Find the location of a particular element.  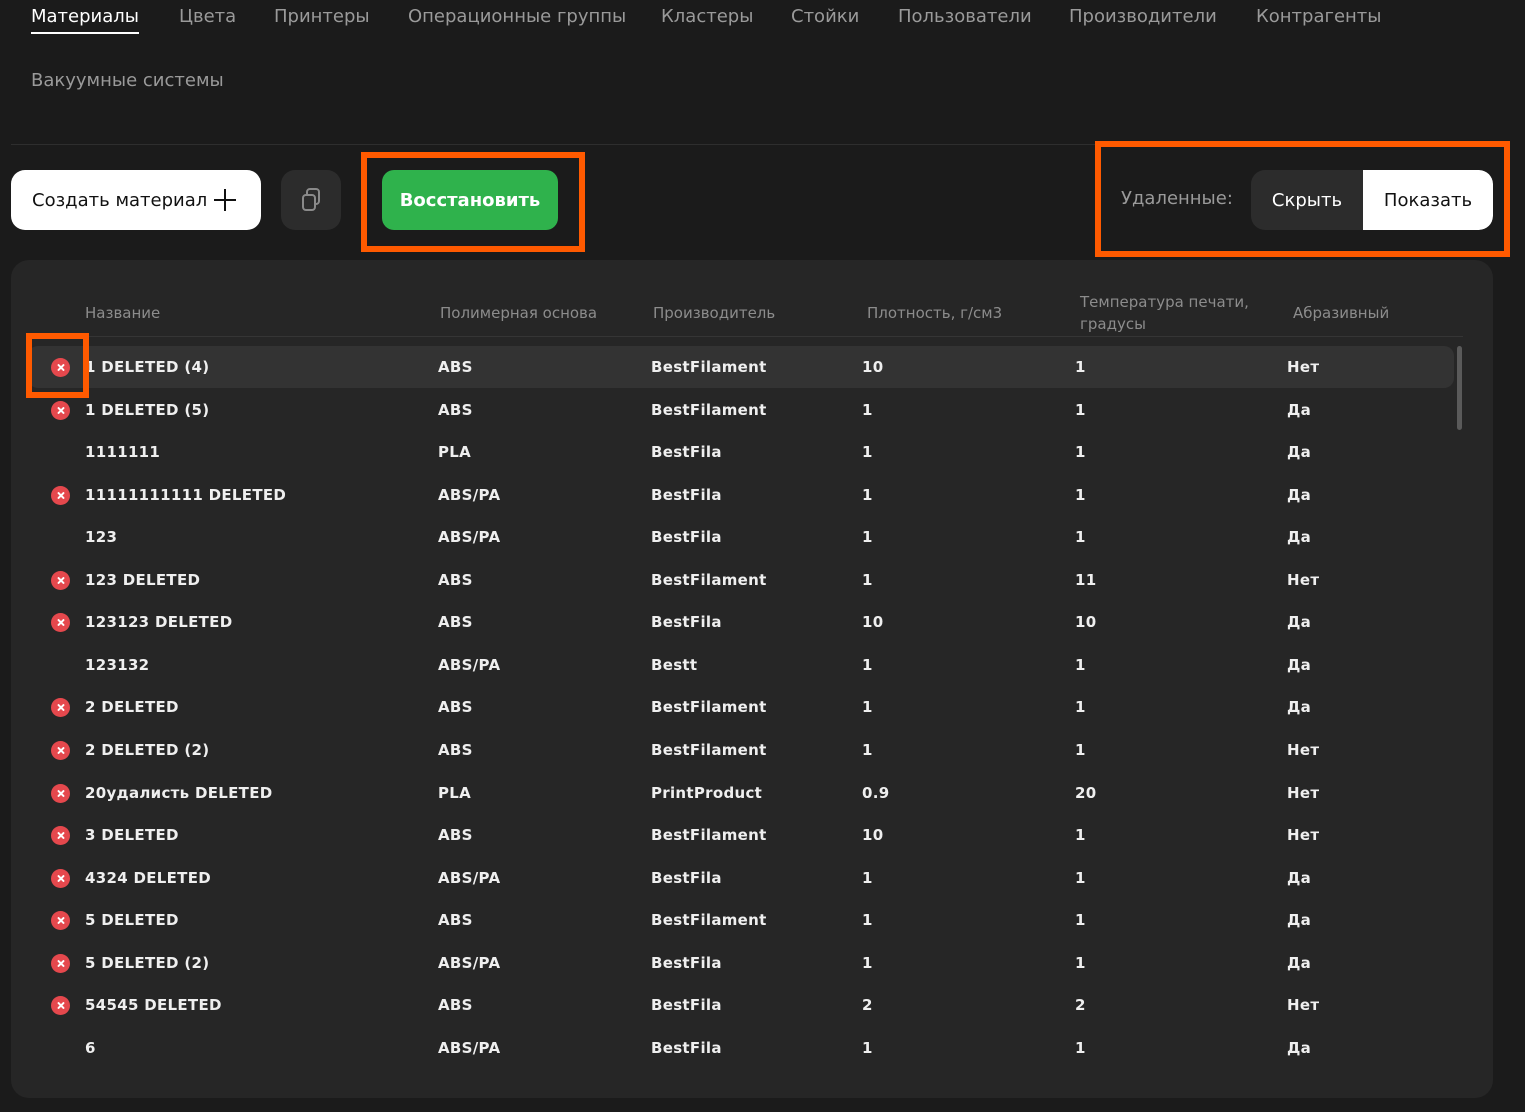

table-row: 123 DELETED ABS BestFilament 1 11 Нет is located at coordinates (741, 580).